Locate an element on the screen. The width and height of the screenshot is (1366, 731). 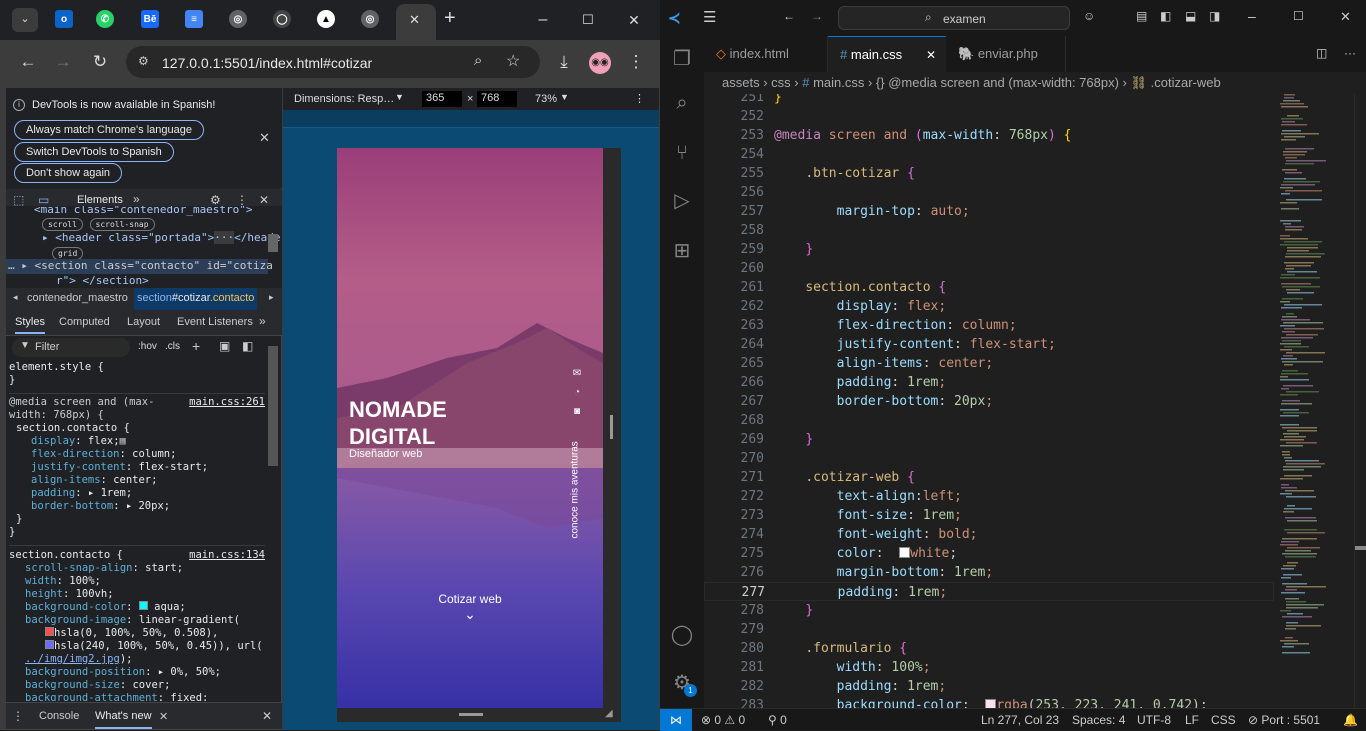
paint-icon: ▣ is located at coordinates (224, 346).